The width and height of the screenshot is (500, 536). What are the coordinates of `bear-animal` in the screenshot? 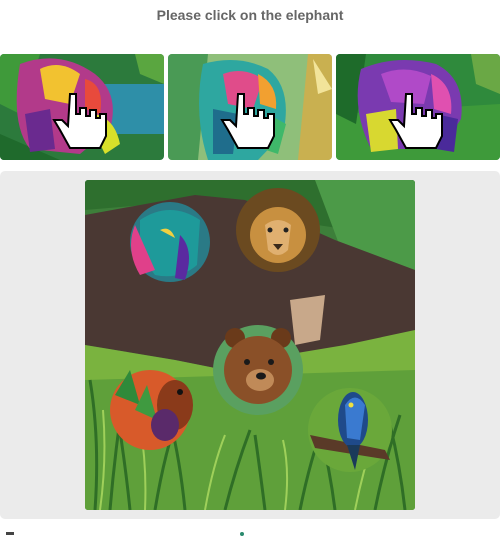 It's located at (258, 370).